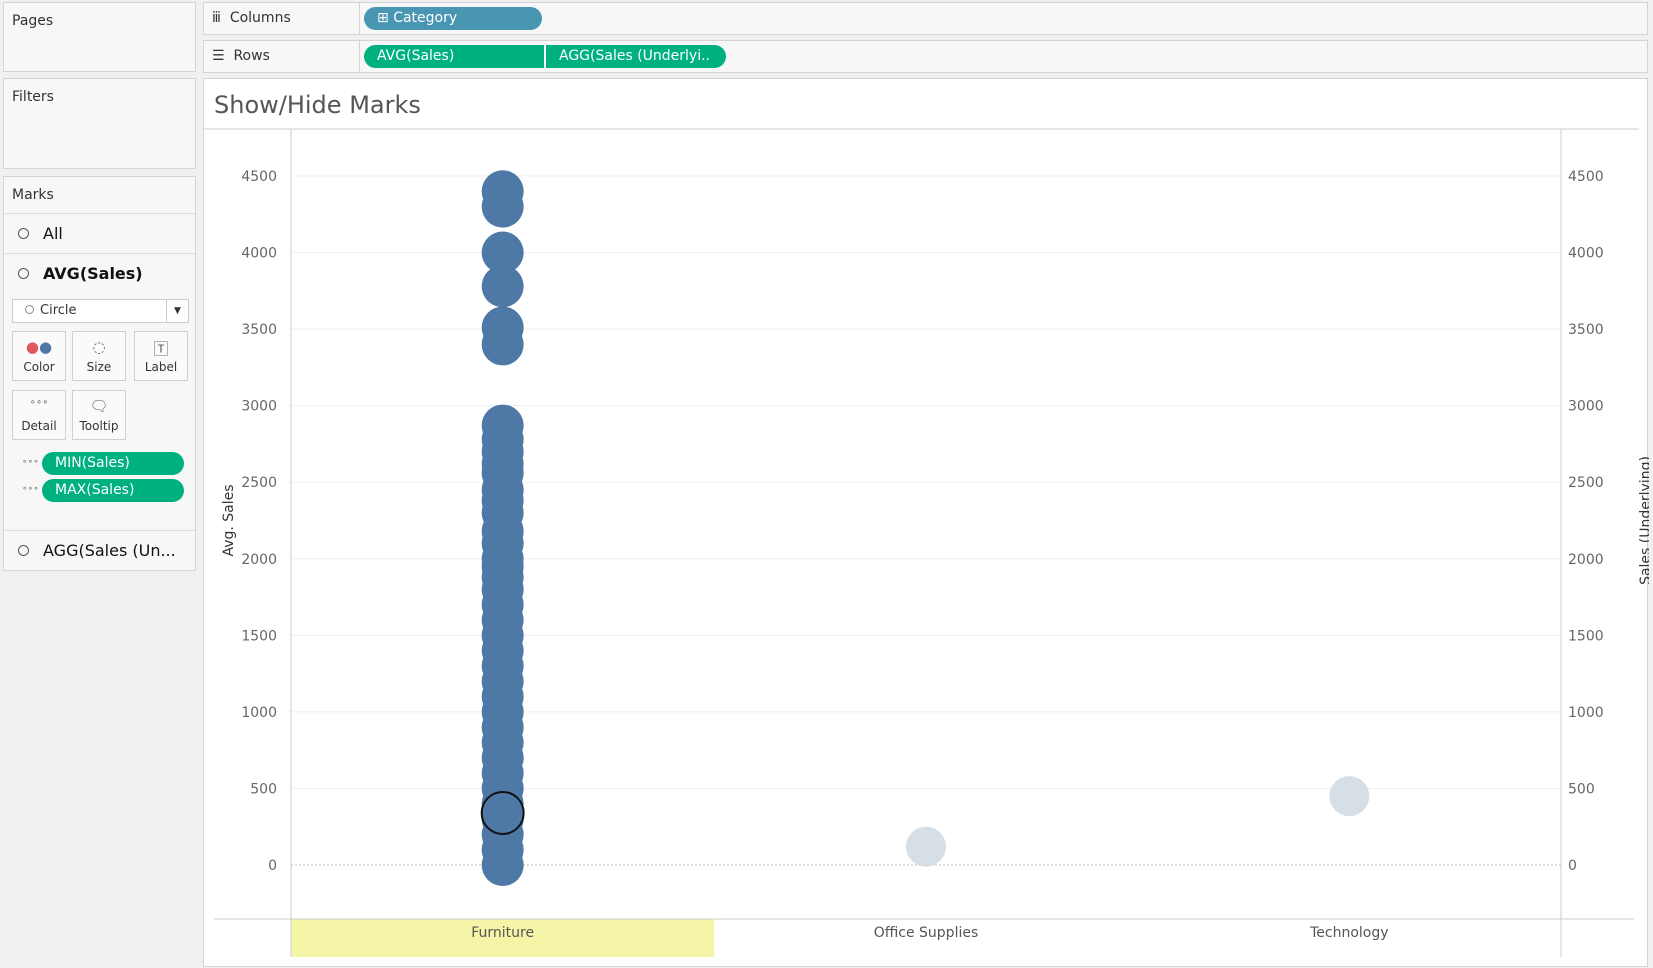  What do you see at coordinates (99, 123) in the screenshot?
I see `filters-card: Filters` at bounding box center [99, 123].